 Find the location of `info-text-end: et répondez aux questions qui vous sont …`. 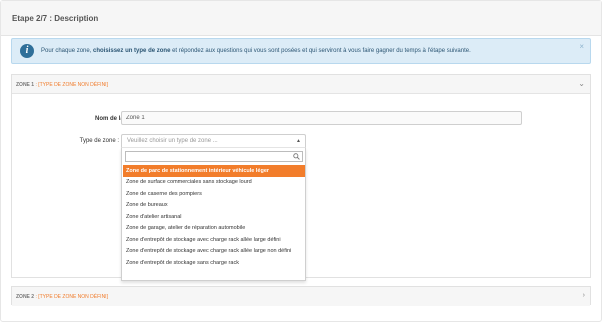

info-text-end: et répondez aux questions qui vous sont … is located at coordinates (320, 51).